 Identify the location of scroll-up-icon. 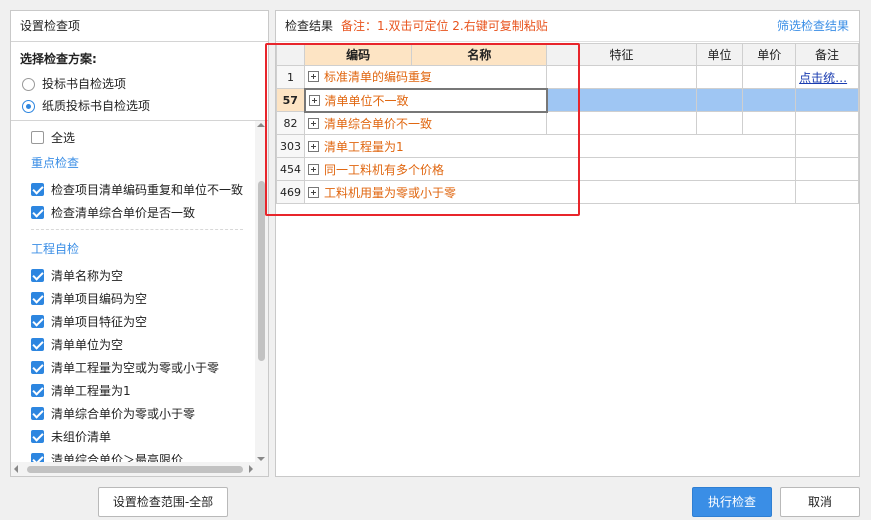
(261, 125).